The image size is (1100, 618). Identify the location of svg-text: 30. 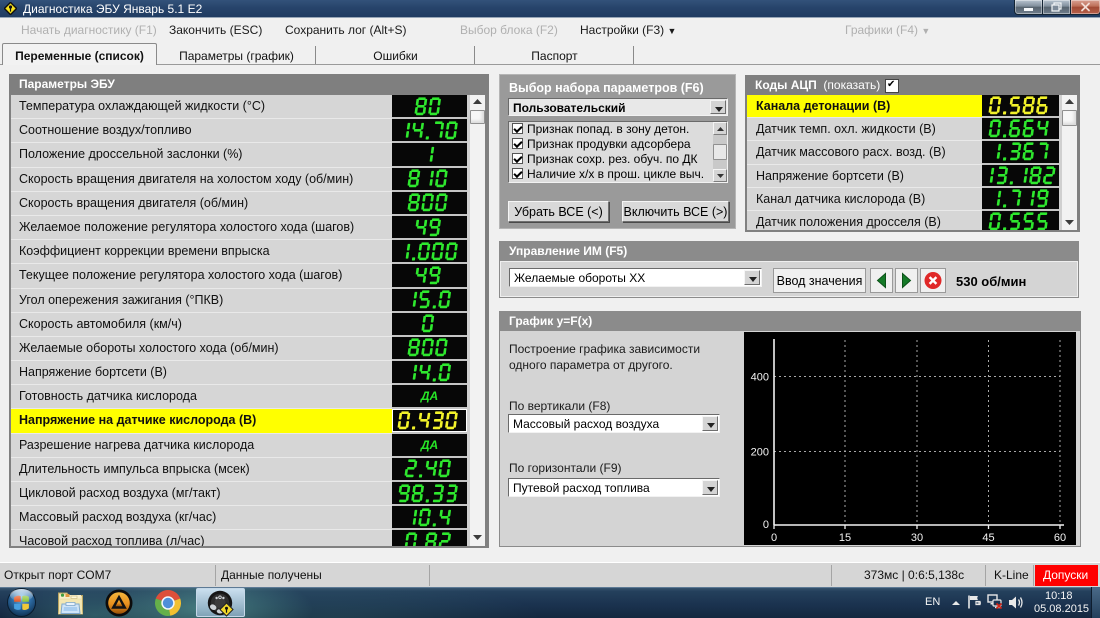
(917, 538).